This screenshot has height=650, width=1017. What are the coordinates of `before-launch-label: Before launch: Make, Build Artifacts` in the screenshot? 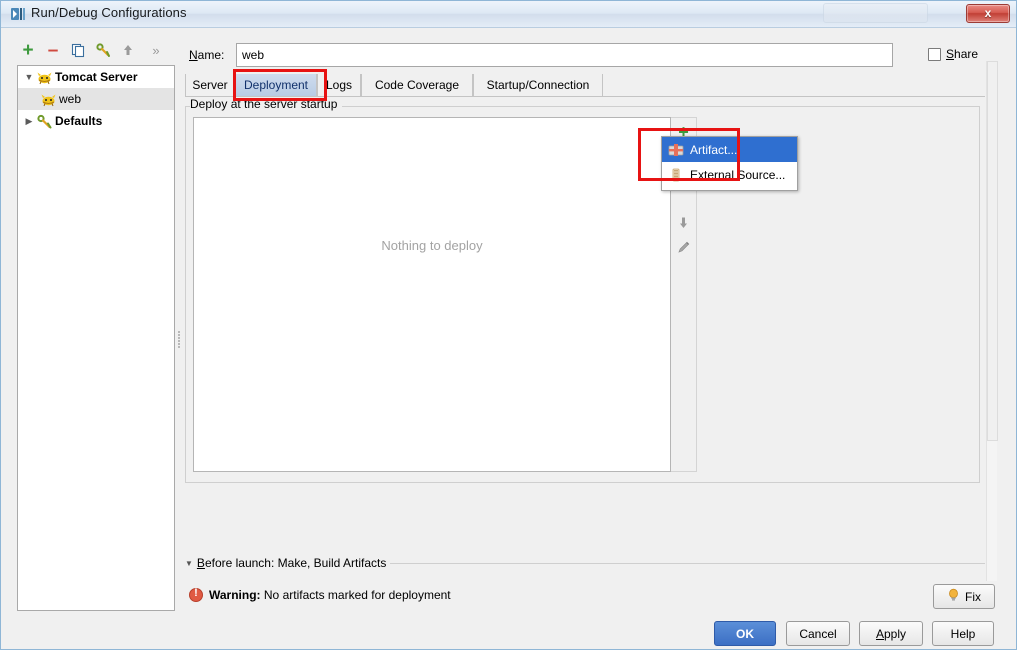 It's located at (291, 563).